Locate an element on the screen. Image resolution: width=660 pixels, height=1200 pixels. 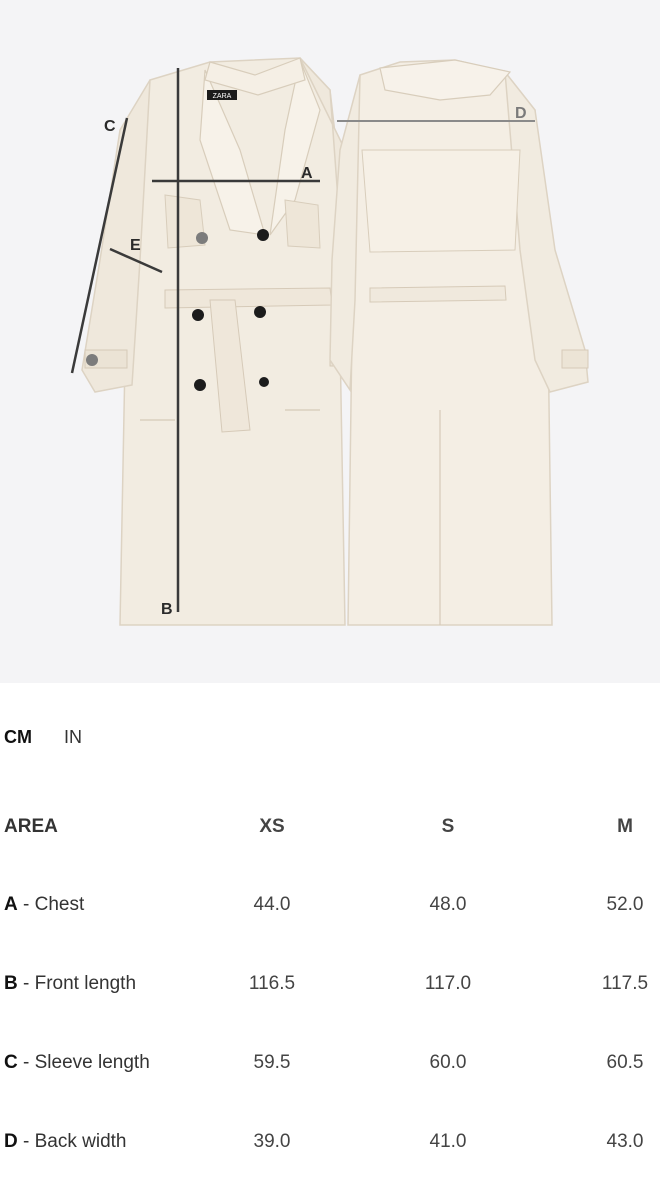
table-cell: 52.0 is located at coordinates (625, 904).